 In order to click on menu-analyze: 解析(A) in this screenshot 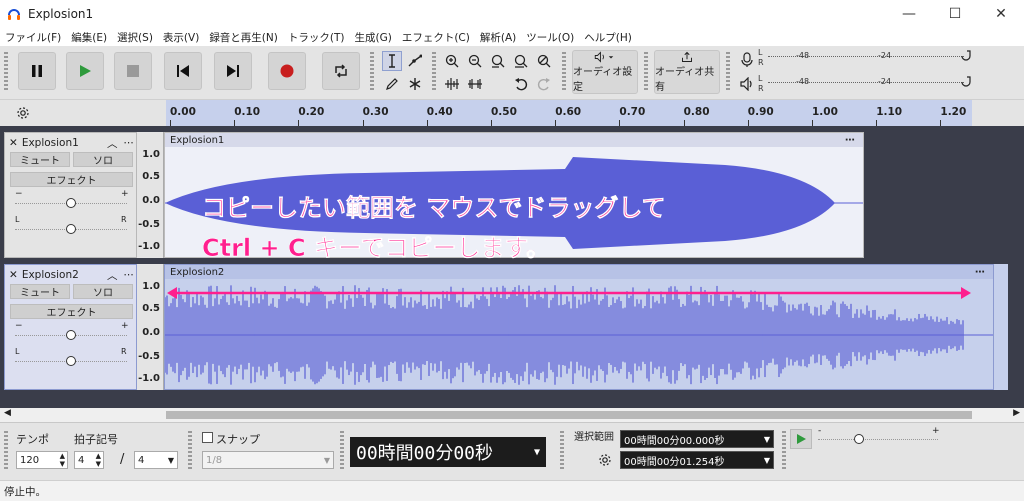, I will do `click(498, 37)`.